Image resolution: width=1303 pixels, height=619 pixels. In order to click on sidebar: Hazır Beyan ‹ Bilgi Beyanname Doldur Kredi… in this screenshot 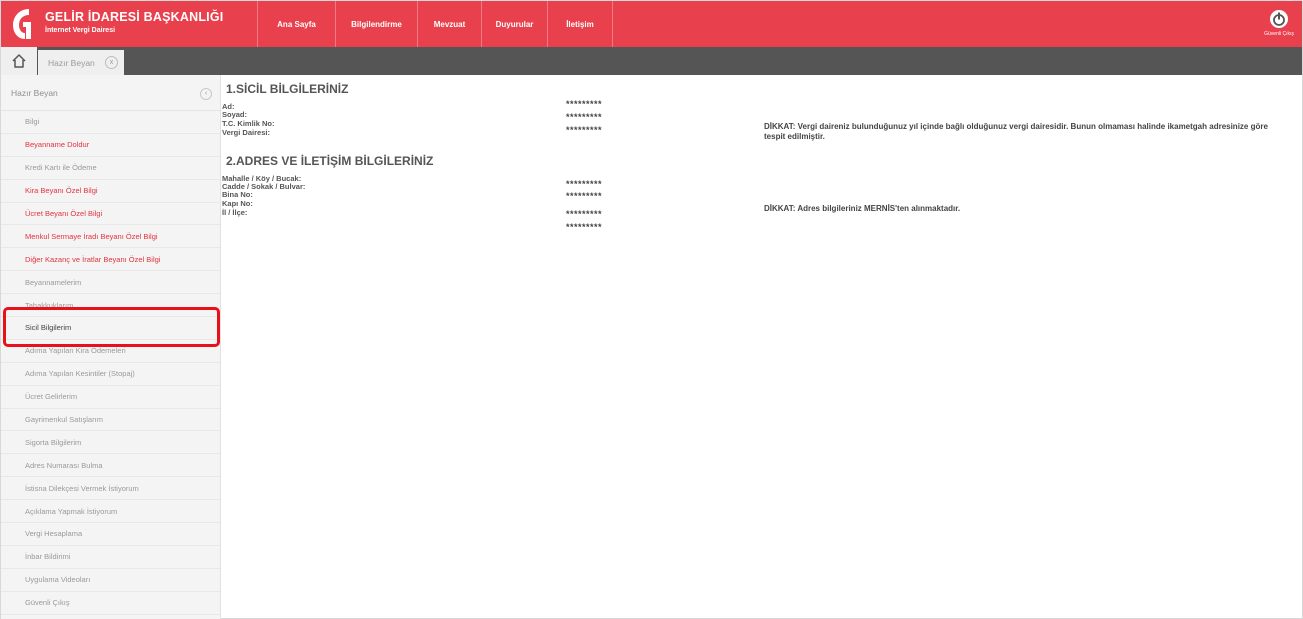, I will do `click(111, 347)`.